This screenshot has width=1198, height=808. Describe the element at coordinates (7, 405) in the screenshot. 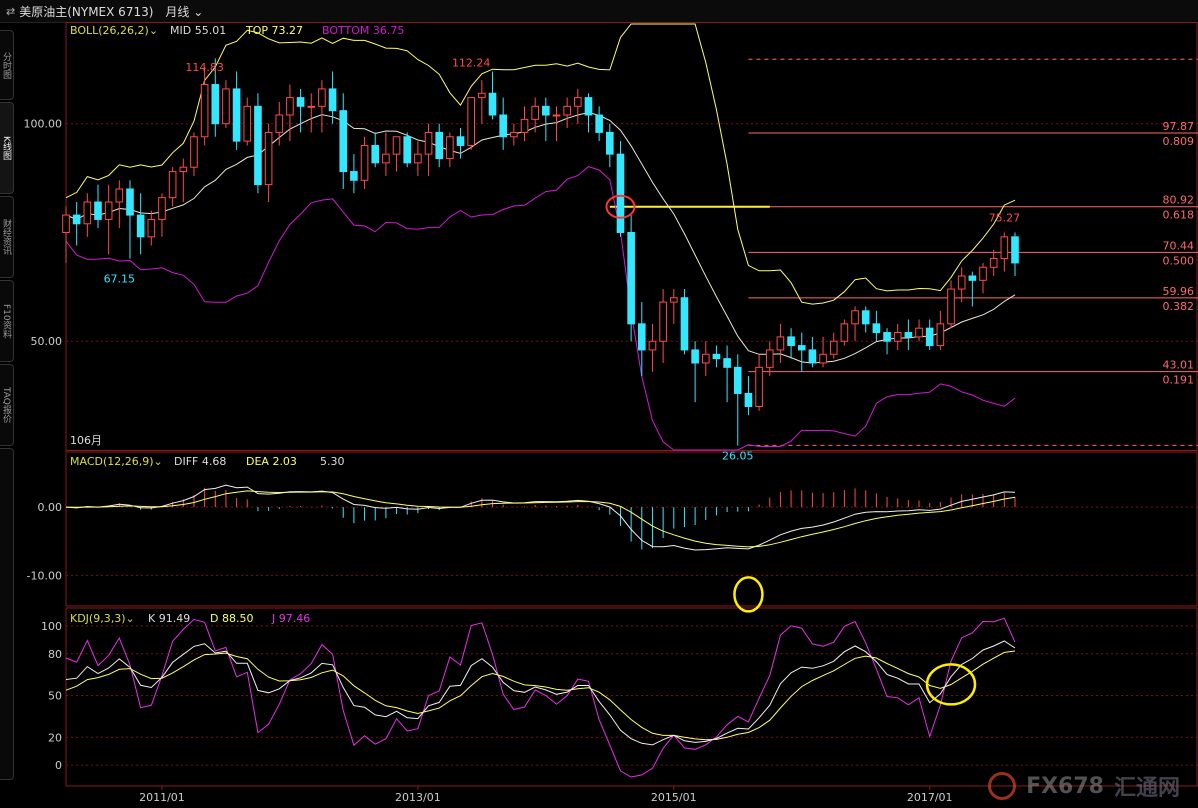

I see `tab-taq: TAQ报价` at that location.